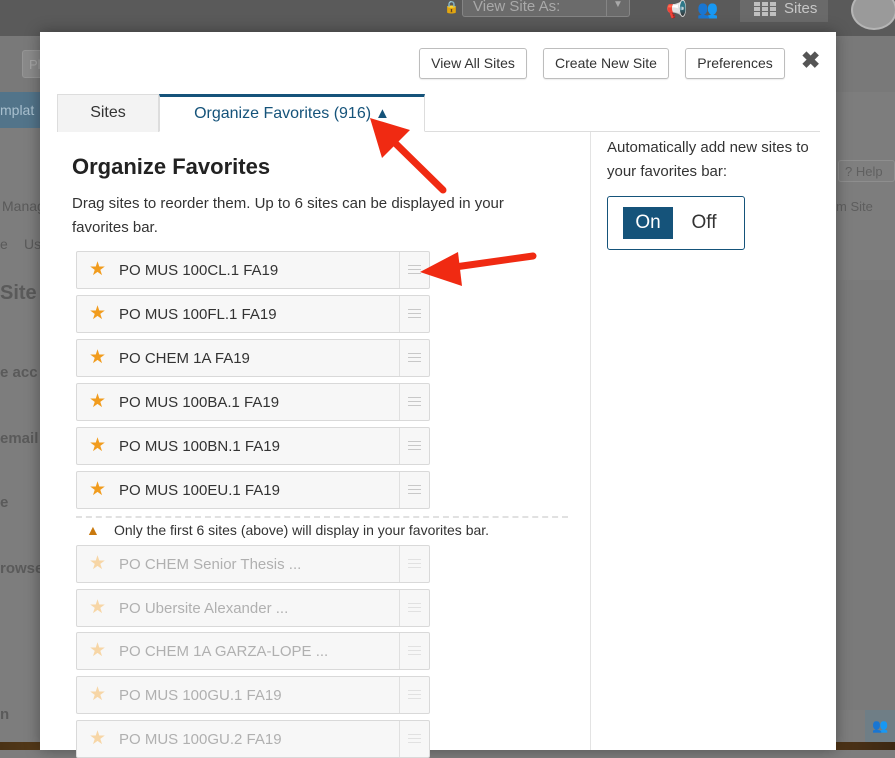  I want to click on tab-sites-label: Sites, so click(108, 112).